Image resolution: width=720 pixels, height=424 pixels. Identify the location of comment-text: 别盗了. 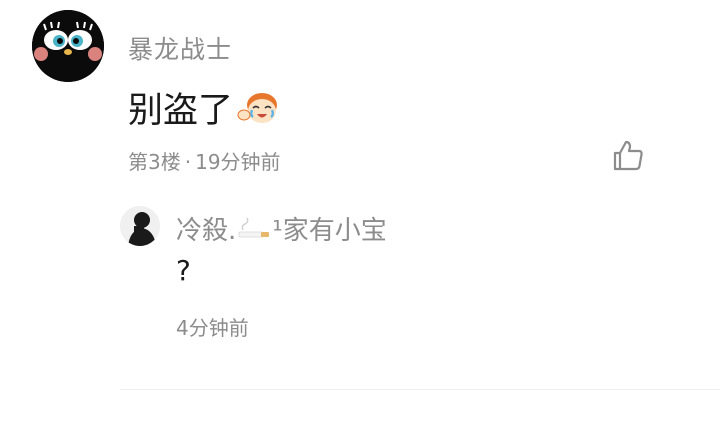
(181, 111).